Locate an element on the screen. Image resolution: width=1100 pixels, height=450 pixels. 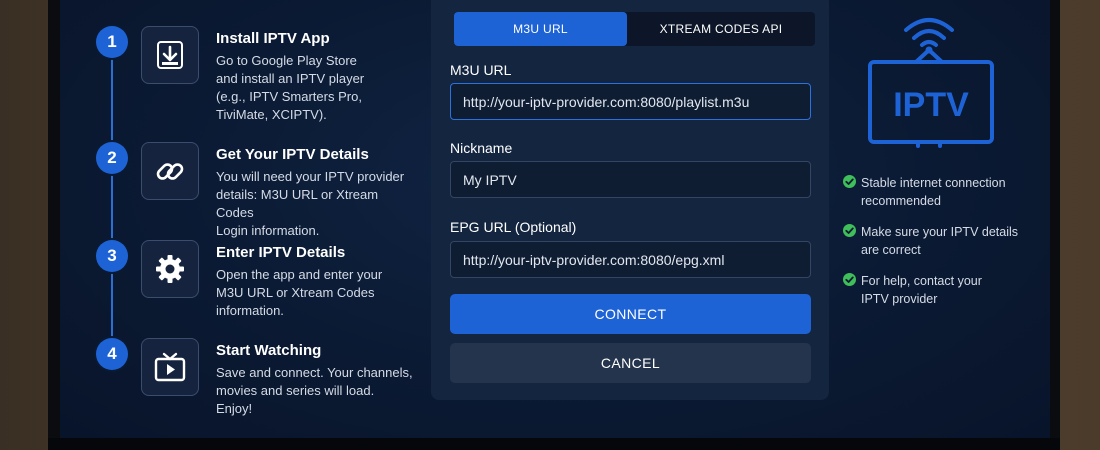
step-title: Enter IPTV Details is located at coordinates (281, 252).